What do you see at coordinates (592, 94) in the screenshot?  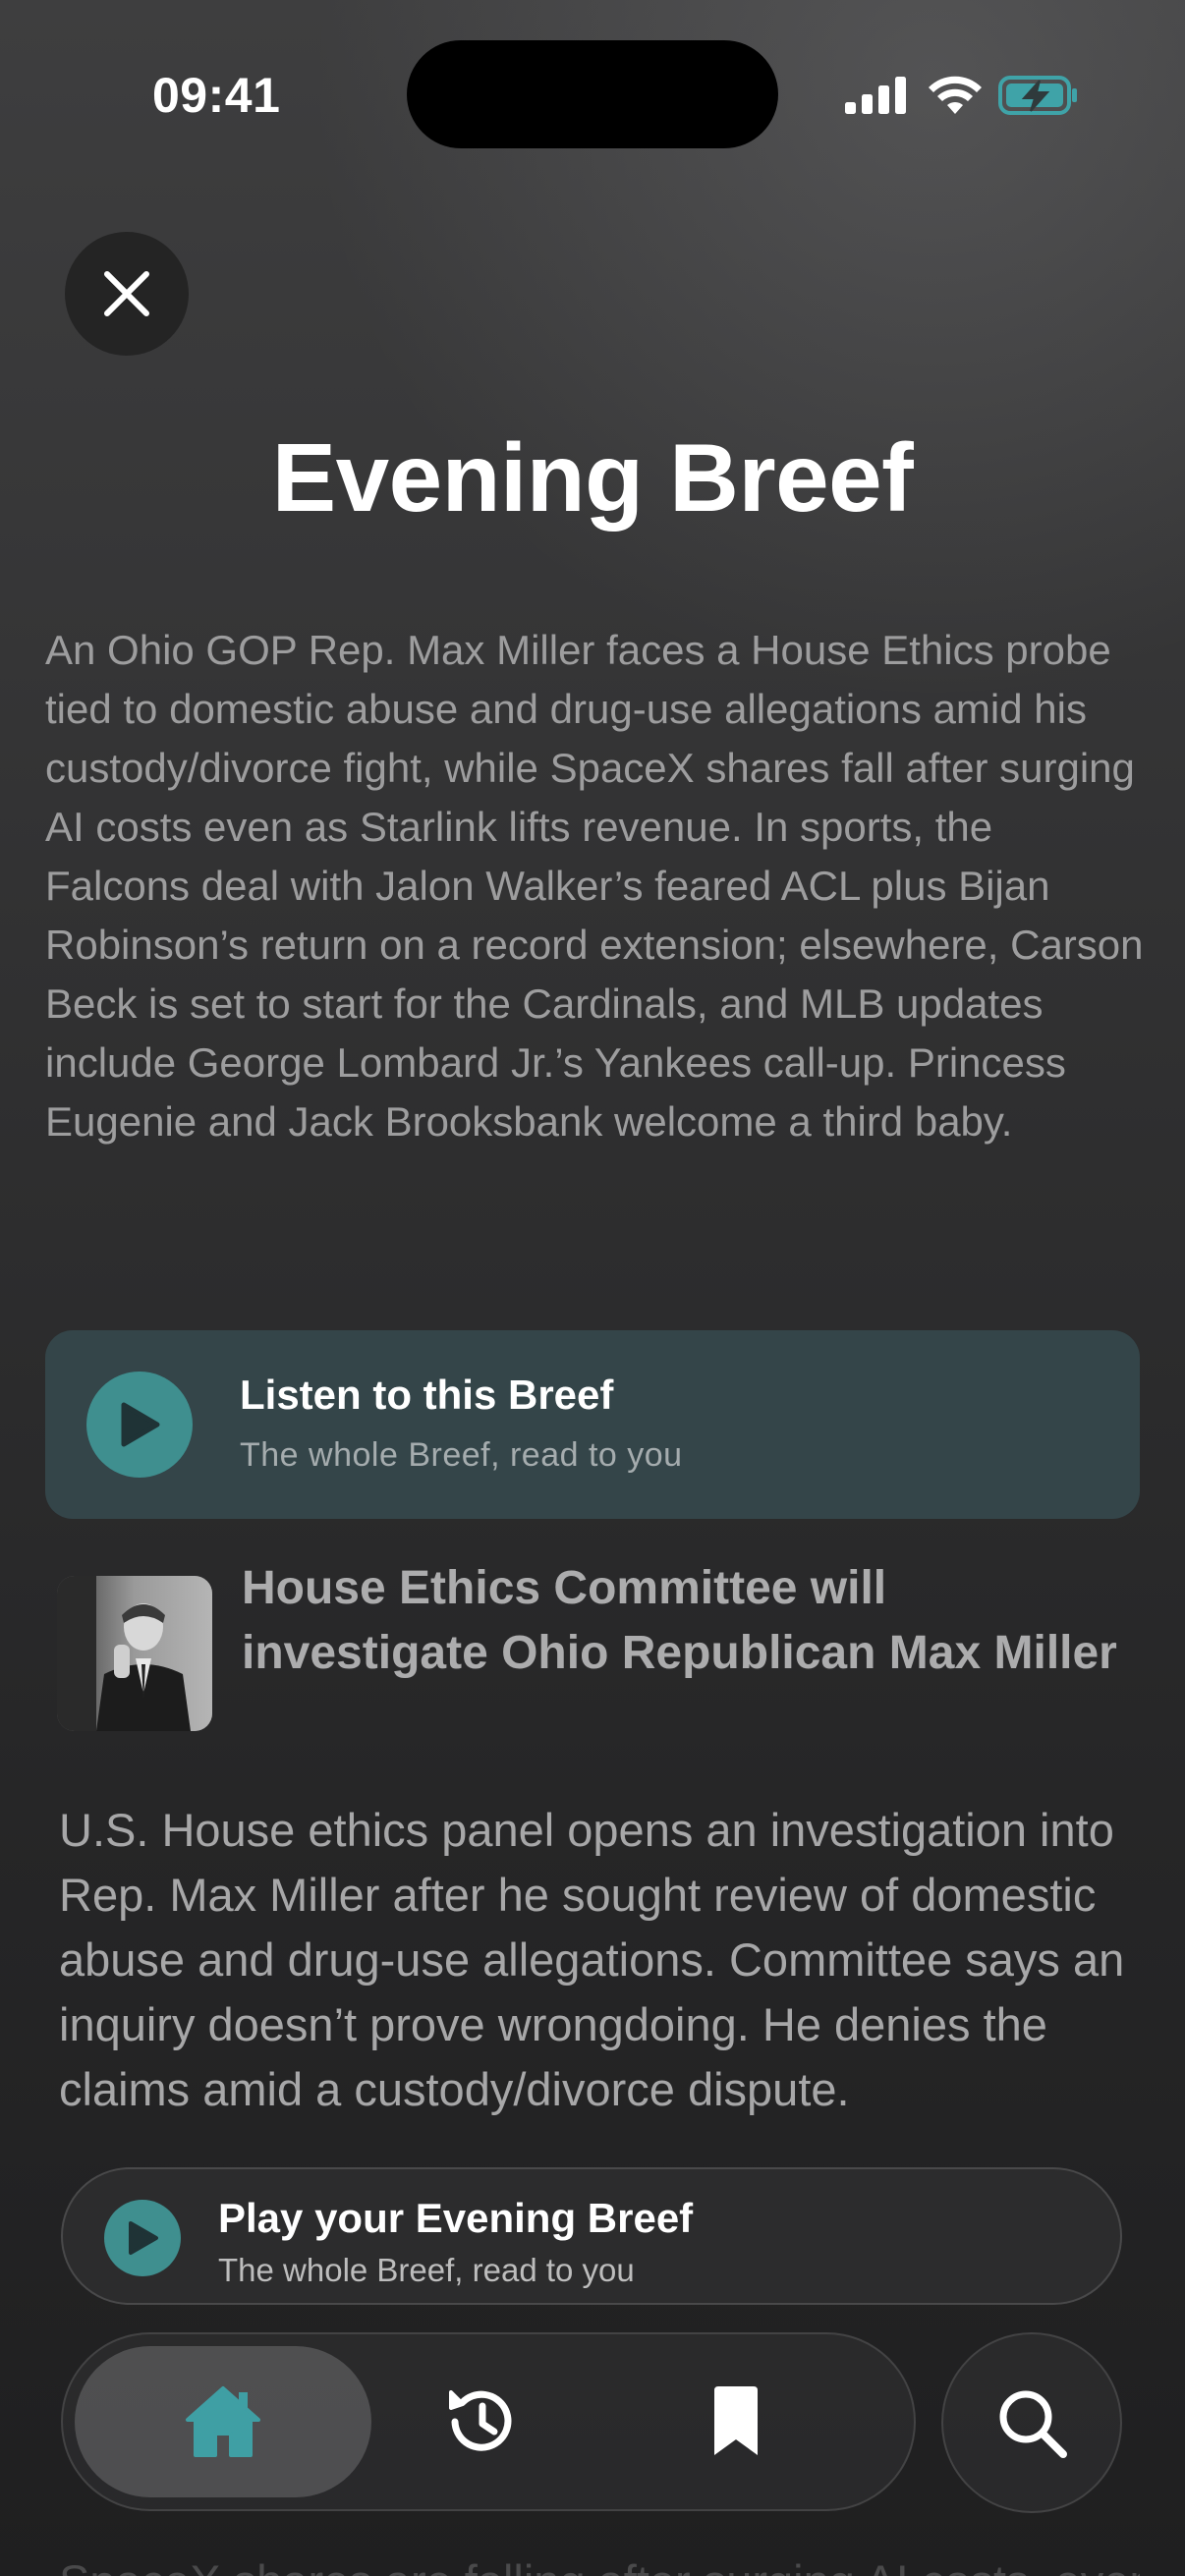 I see `dynamic-island` at bounding box center [592, 94].